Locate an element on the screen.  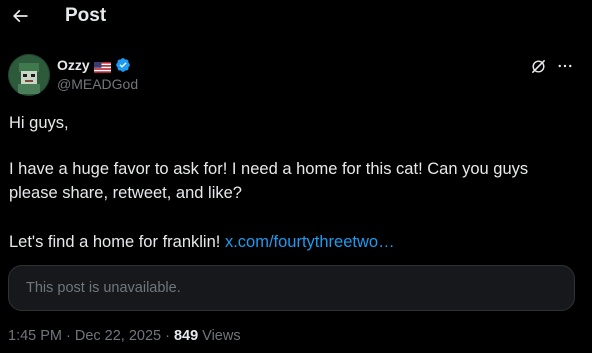
more-horizontal-icon is located at coordinates (565, 66).